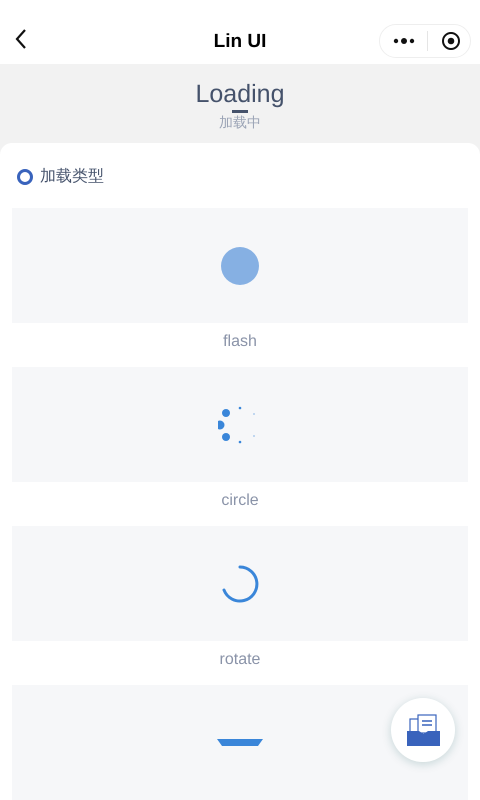 The height and width of the screenshot is (800, 480). What do you see at coordinates (423, 730) in the screenshot?
I see `inbox-icon` at bounding box center [423, 730].